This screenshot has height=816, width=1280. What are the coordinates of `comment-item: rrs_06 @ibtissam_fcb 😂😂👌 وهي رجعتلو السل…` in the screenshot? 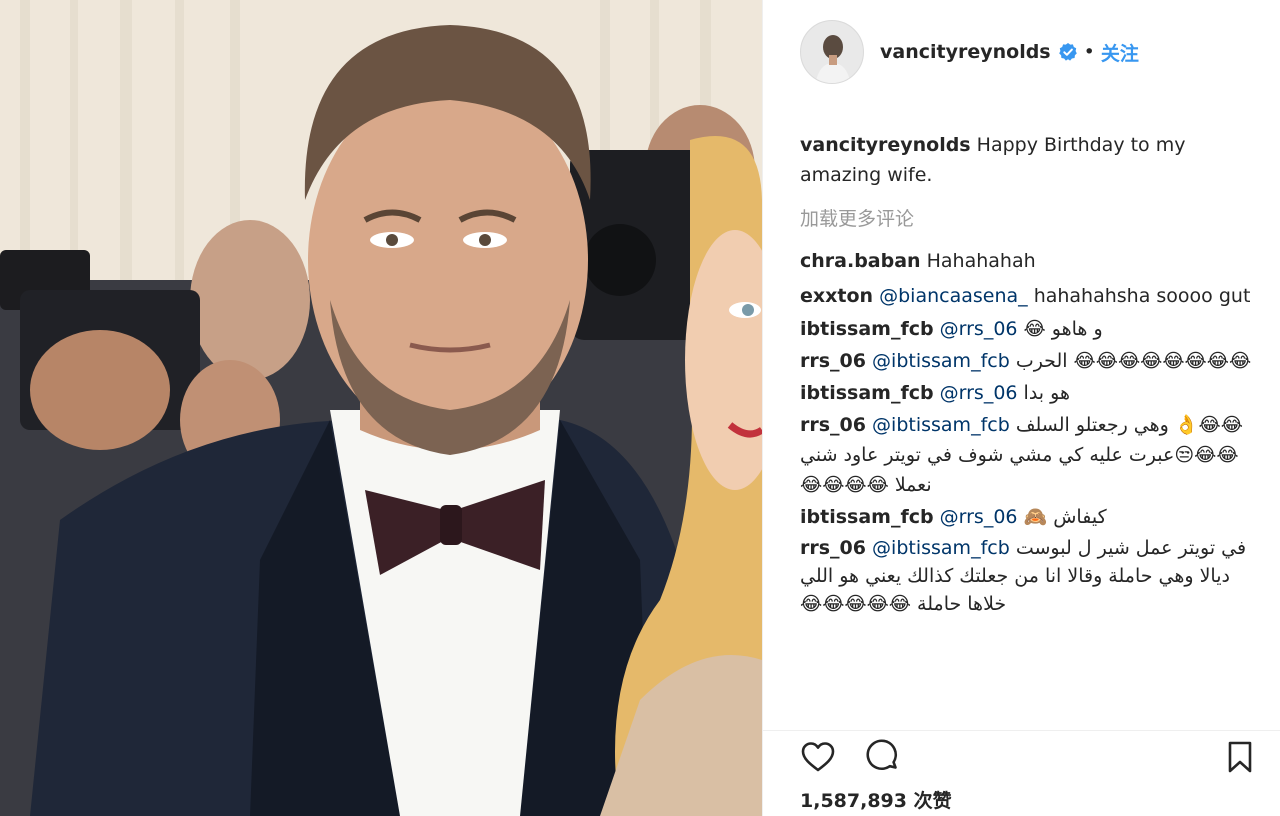 It's located at (1031, 455).